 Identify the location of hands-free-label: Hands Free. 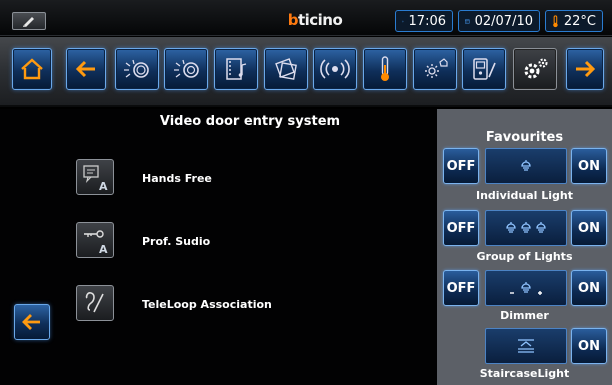
(177, 178).